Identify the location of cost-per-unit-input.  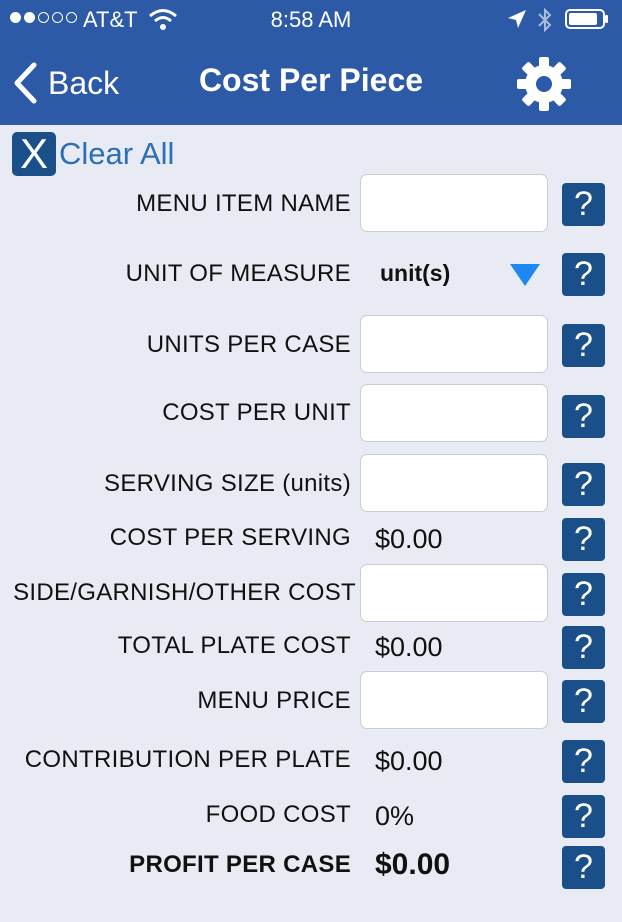
(454, 413).